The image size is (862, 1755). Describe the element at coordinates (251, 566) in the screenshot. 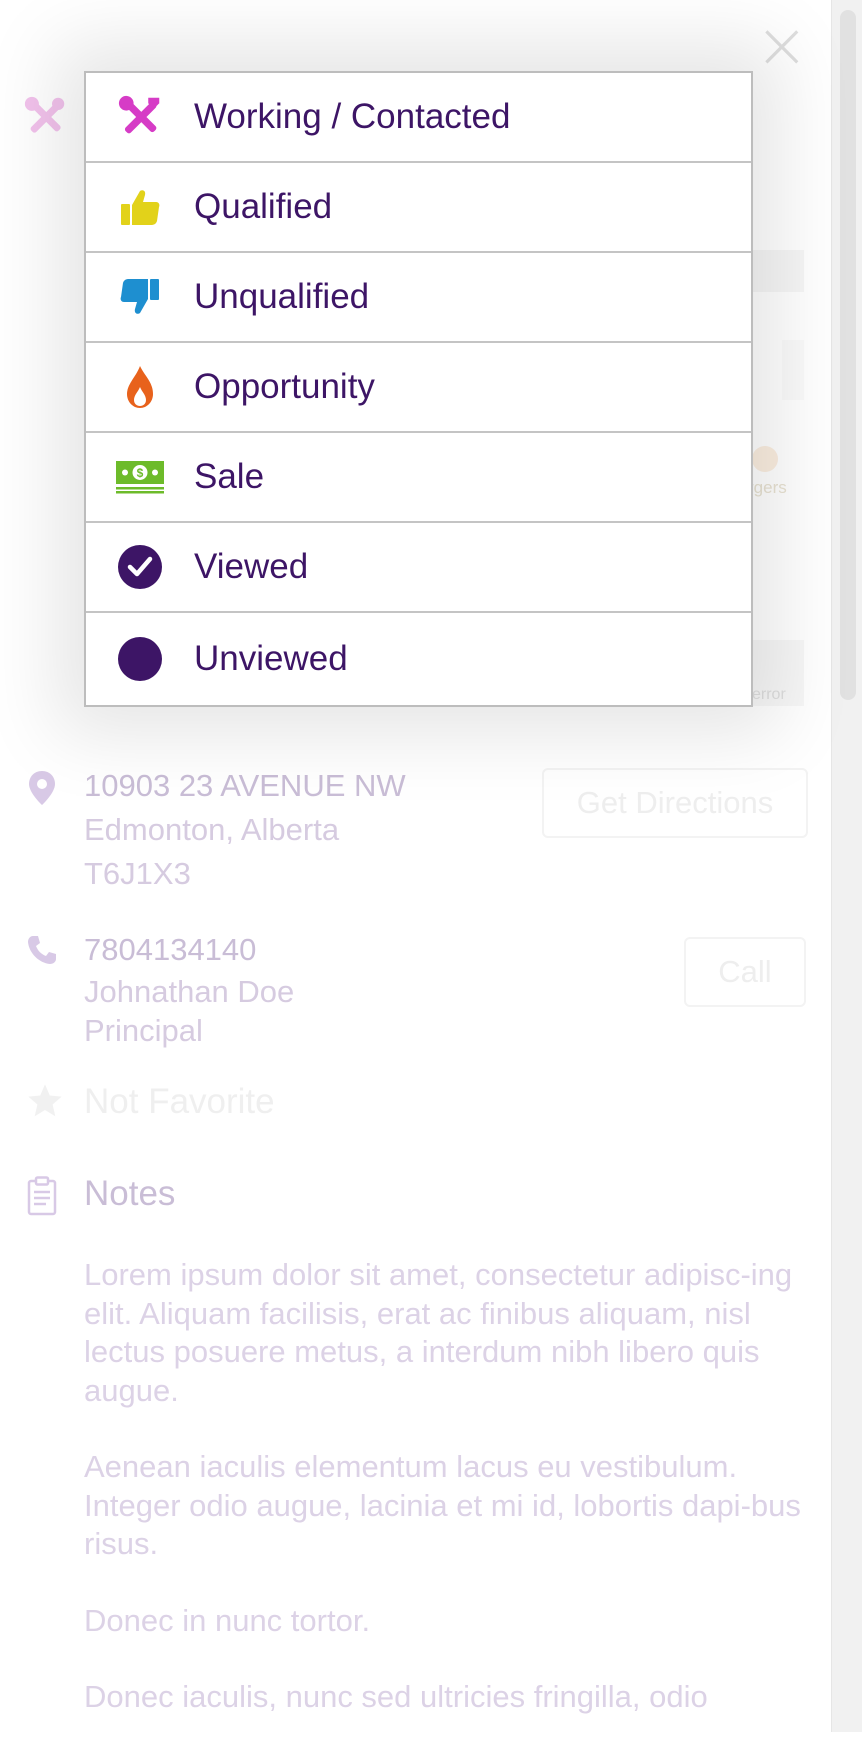

I see `status-option-label: Viewed` at that location.